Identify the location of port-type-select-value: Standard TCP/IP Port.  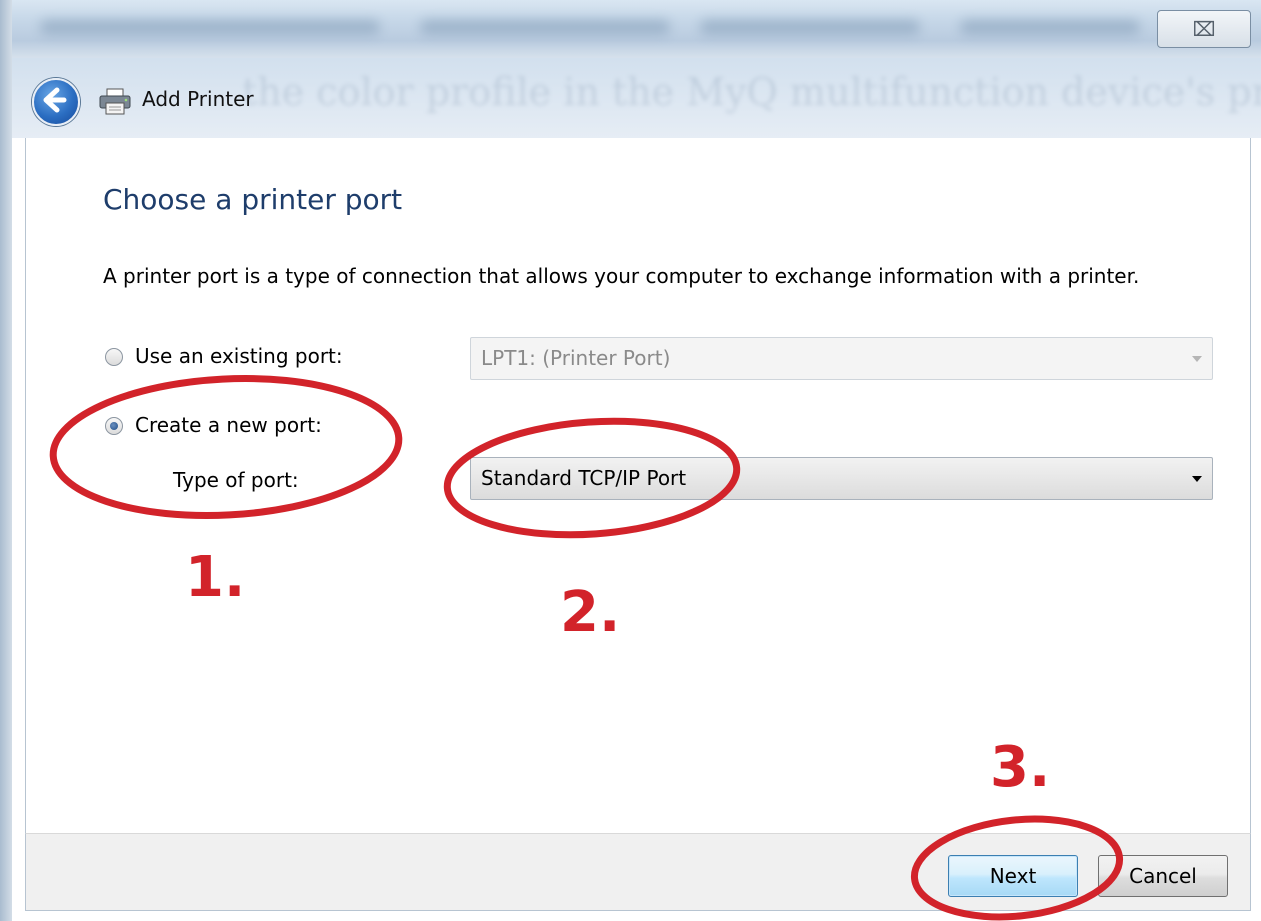
(584, 478).